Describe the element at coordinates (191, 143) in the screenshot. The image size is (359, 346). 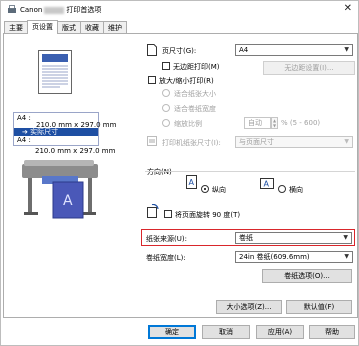
I see `output-size-label: 打印机纸张尺寸(I):` at that location.